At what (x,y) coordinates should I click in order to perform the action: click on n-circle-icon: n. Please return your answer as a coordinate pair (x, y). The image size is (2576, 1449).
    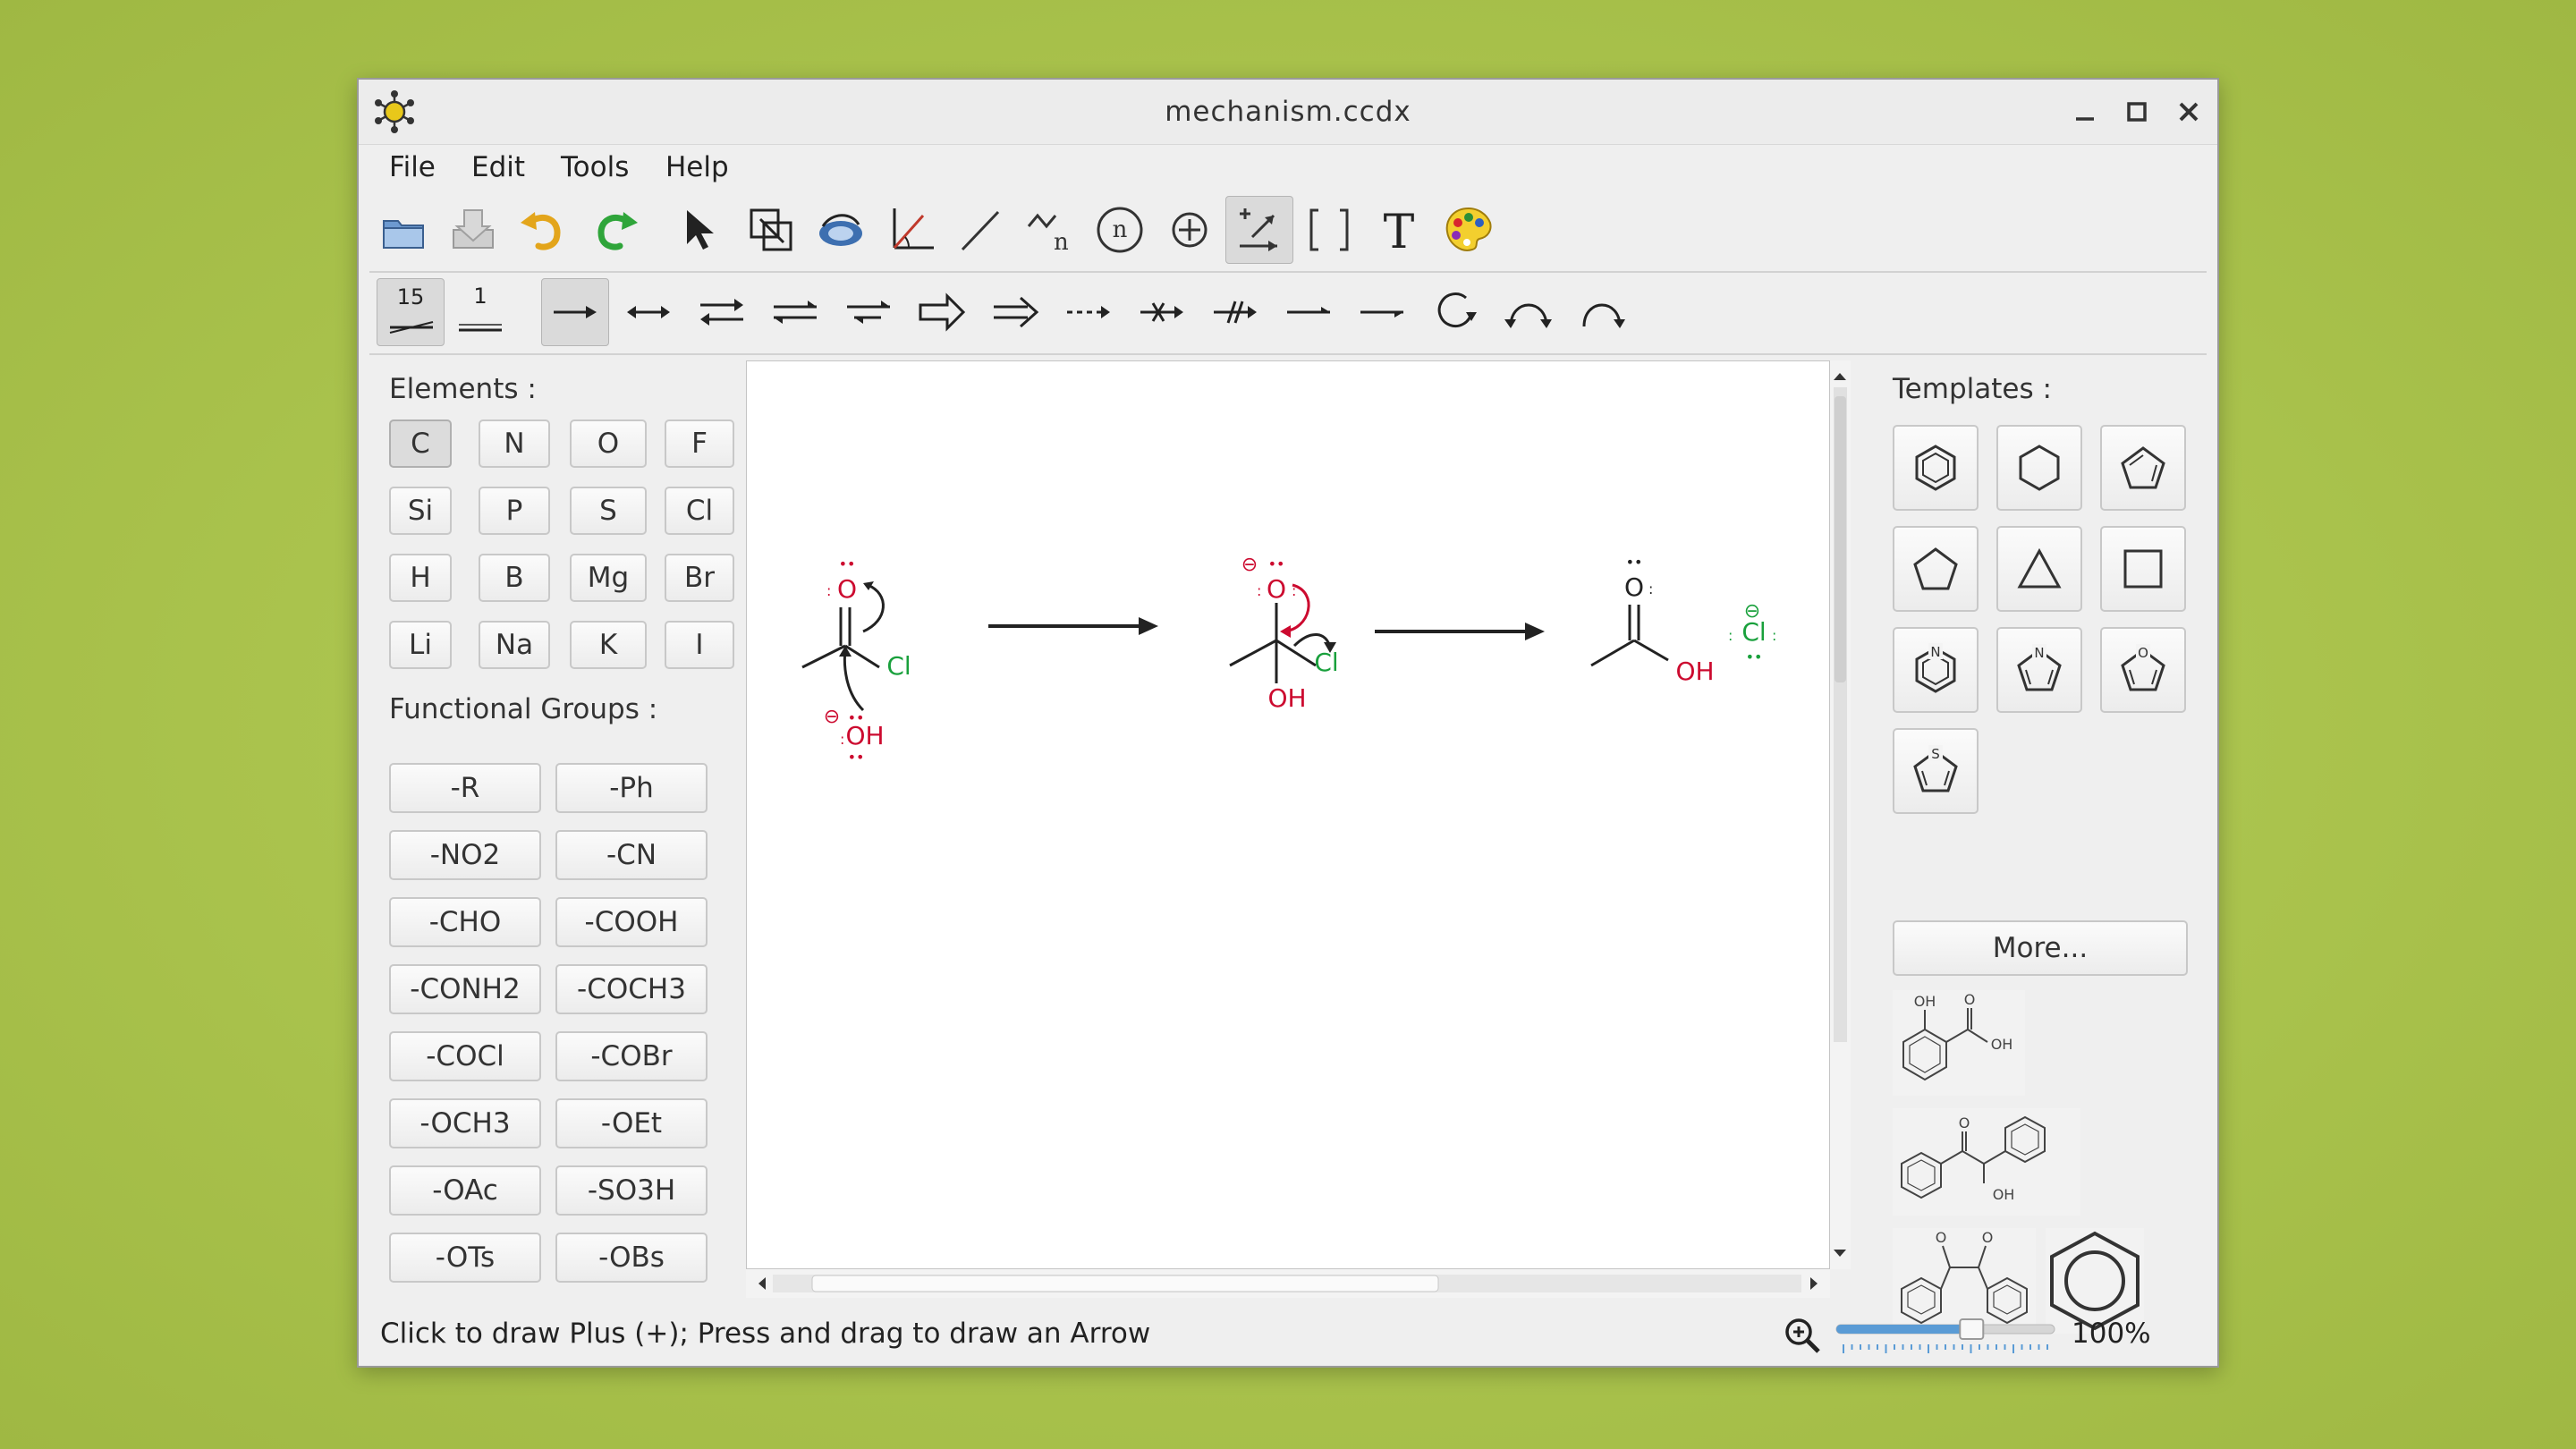
    Looking at the image, I should click on (1120, 230).